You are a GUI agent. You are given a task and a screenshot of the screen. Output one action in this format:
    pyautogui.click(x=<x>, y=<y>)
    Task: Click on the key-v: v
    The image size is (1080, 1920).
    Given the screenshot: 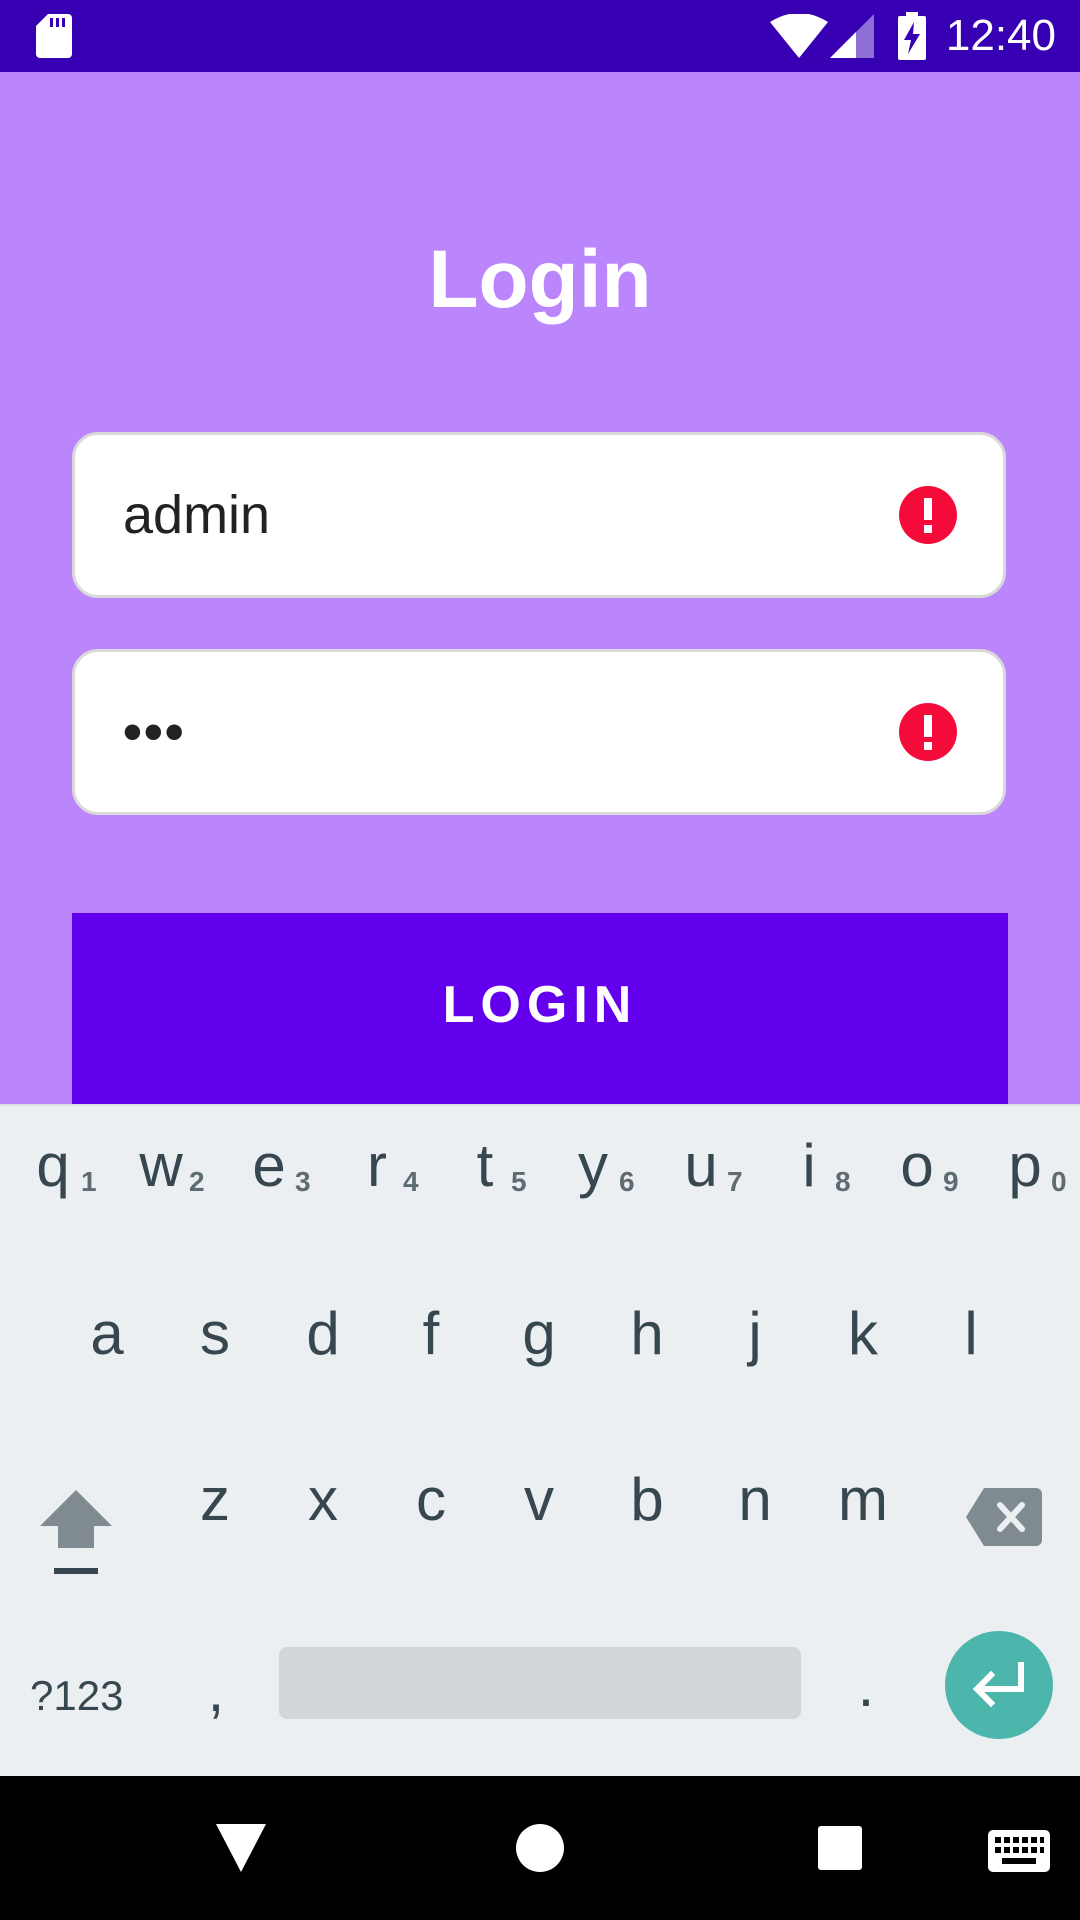 What is the action you would take?
    pyautogui.click(x=539, y=1500)
    